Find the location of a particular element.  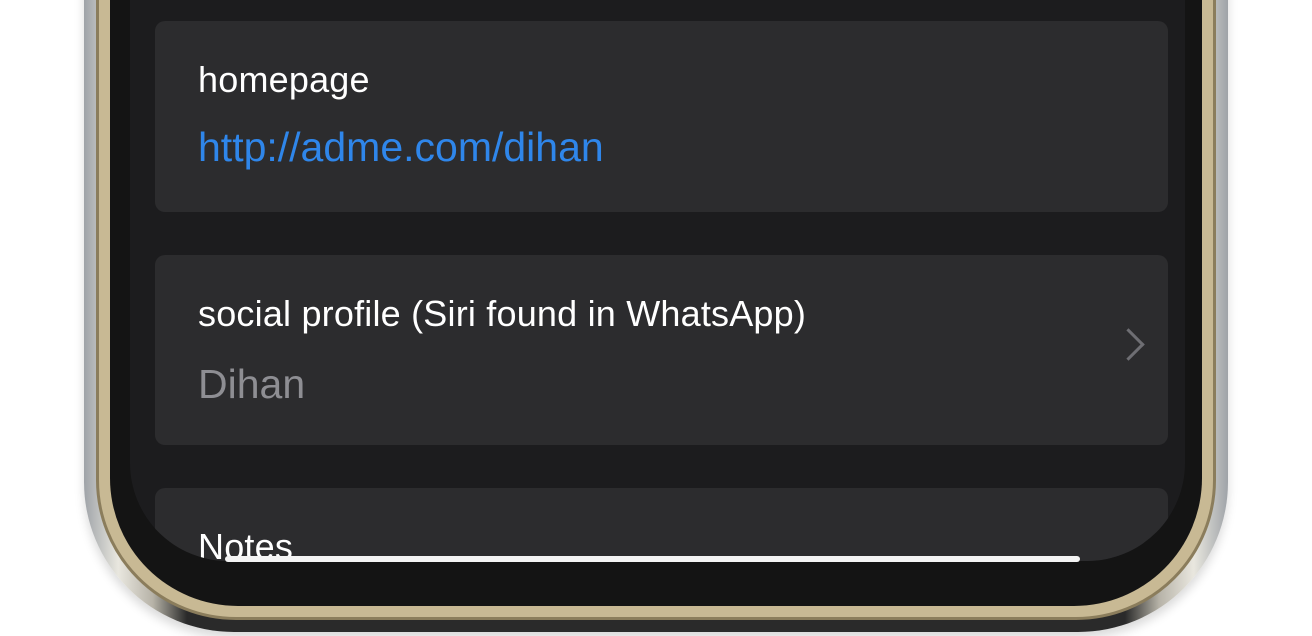

social-profile-value: Dihan is located at coordinates (252, 384).